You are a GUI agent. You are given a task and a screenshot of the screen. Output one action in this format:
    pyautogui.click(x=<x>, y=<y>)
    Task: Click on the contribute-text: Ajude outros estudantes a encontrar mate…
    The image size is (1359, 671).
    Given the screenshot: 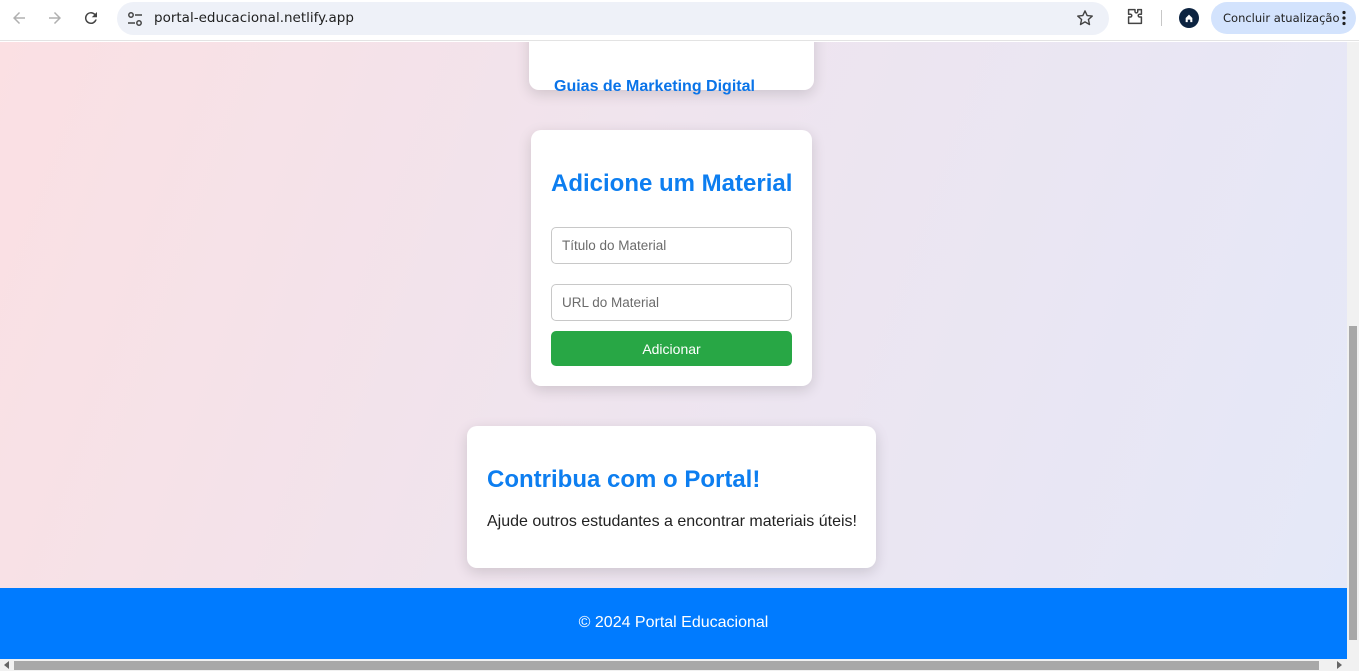 What is the action you would take?
    pyautogui.click(x=672, y=521)
    